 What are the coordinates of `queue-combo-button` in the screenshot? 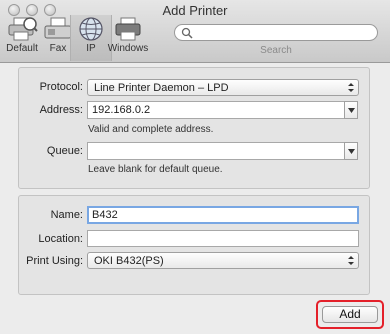 It's located at (351, 151).